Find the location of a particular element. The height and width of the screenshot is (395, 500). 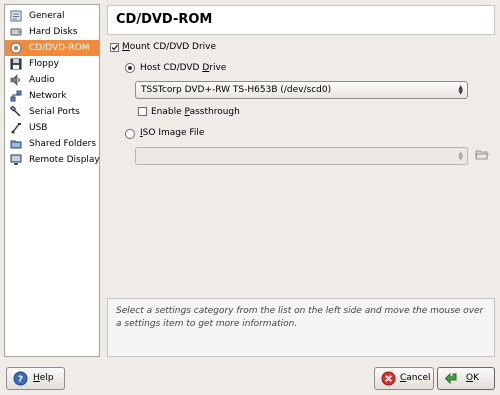

usb-icon is located at coordinates (16, 128).